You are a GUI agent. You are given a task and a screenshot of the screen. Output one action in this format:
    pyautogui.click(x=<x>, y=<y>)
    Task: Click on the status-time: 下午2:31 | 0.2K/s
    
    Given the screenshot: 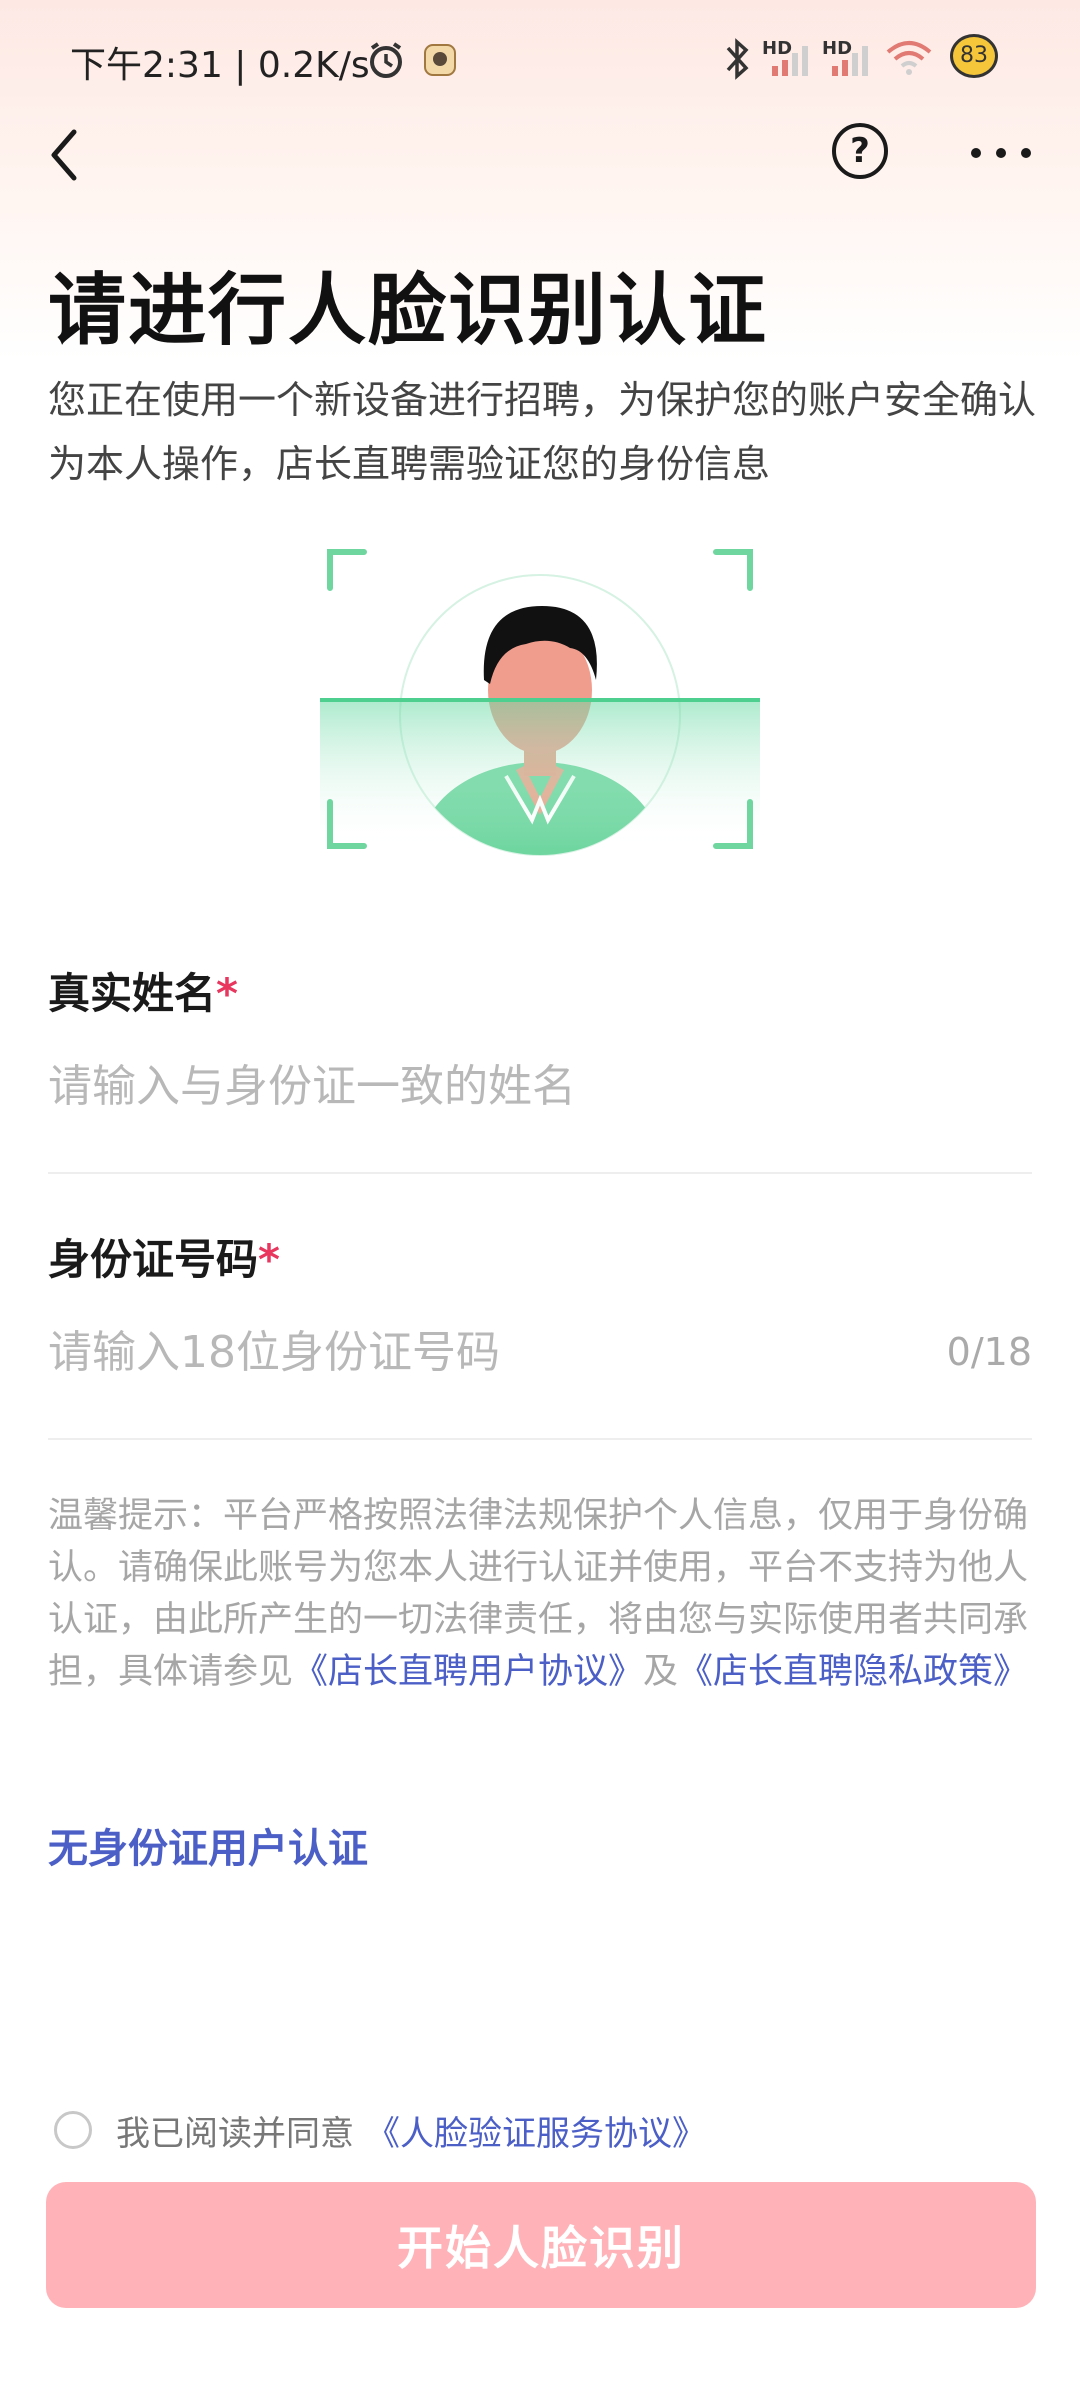 What is the action you would take?
    pyautogui.click(x=220, y=65)
    